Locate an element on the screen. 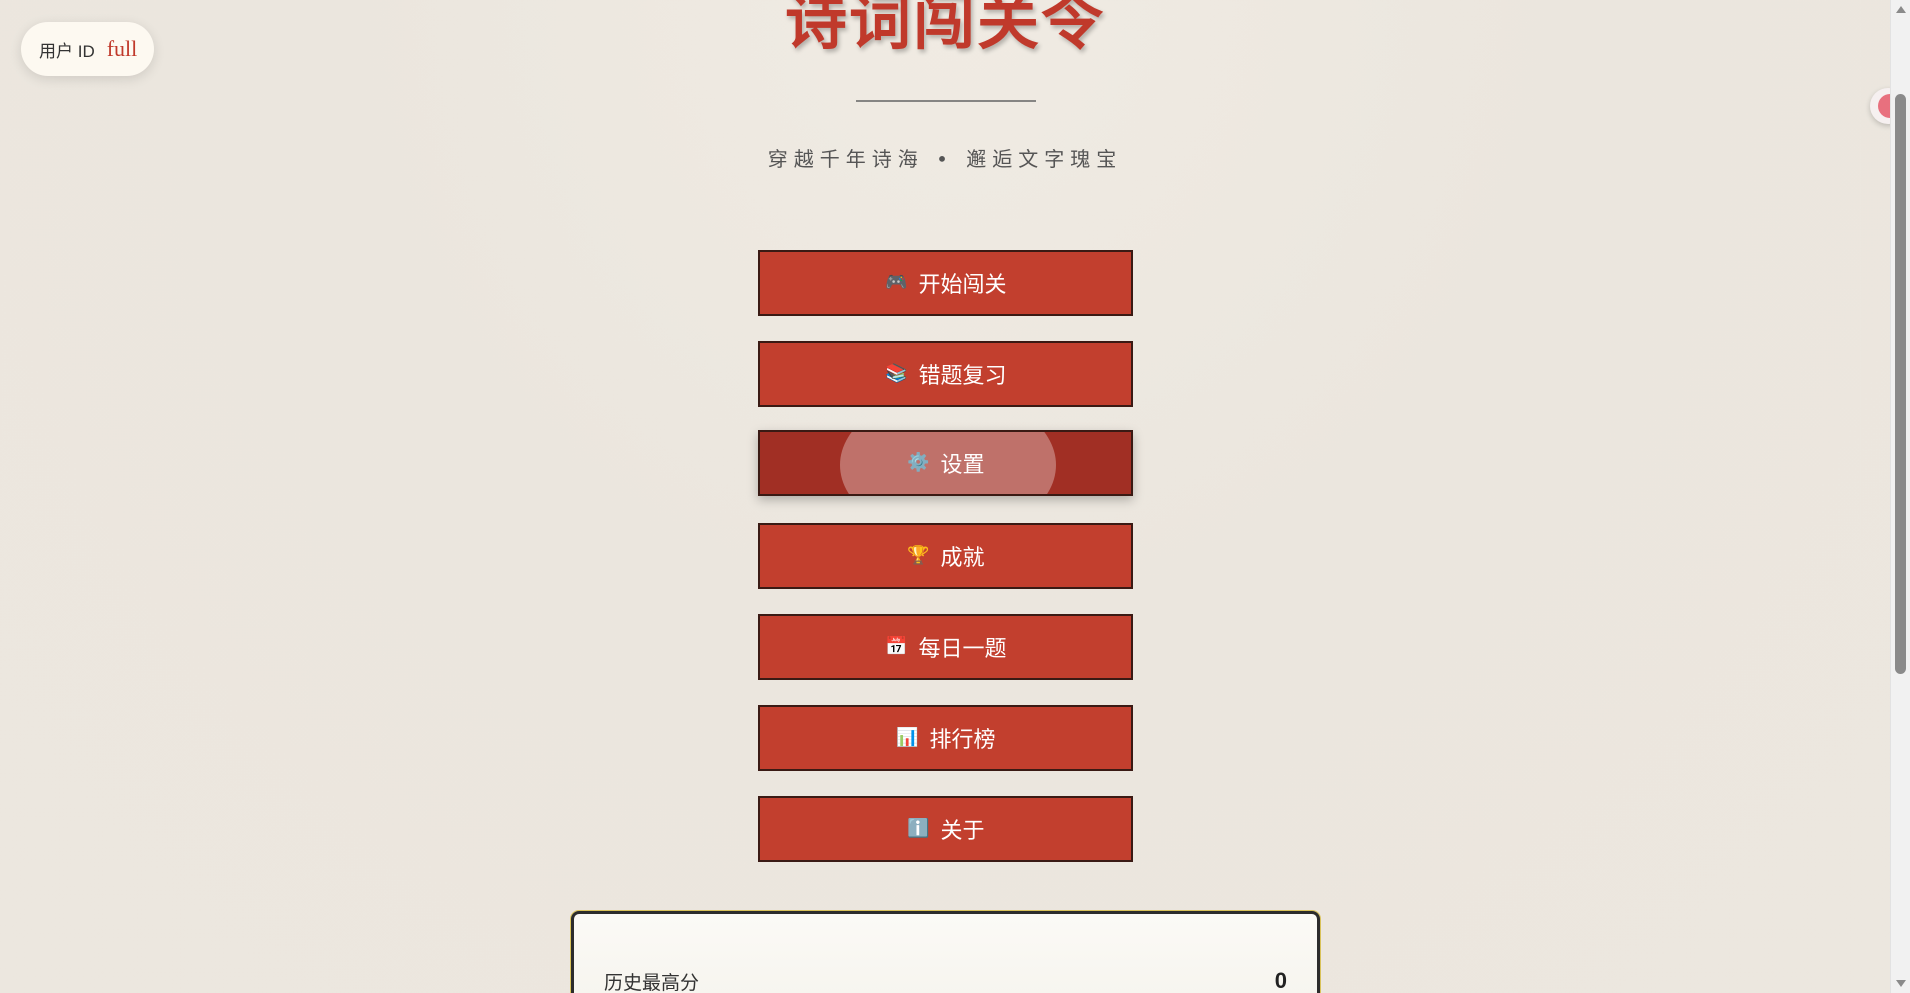 This screenshot has width=1910, height=993. leaderboard-label: 排行榜 is located at coordinates (962, 740).